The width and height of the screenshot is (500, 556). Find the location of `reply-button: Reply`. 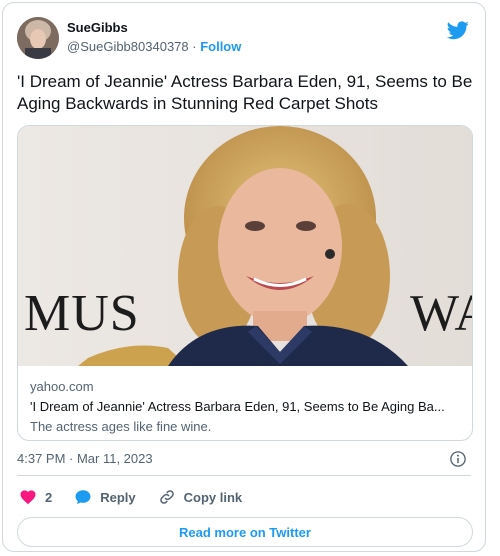

reply-button: Reply is located at coordinates (105, 497).